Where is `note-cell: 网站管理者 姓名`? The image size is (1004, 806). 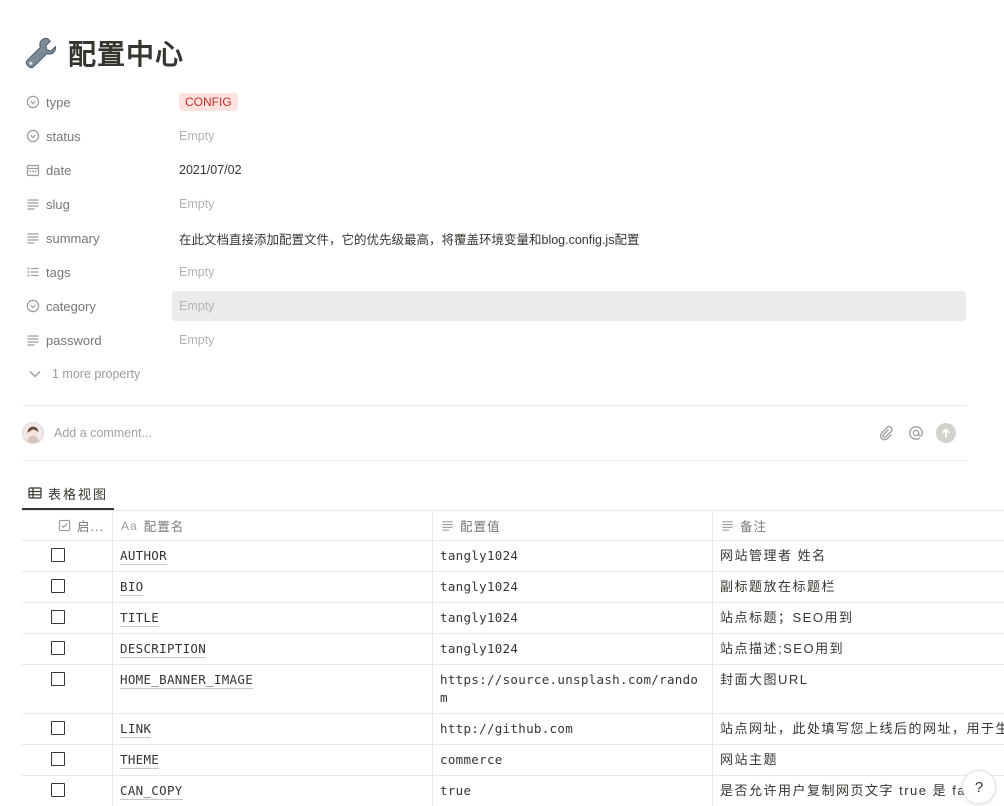 note-cell: 网站管理者 姓名 is located at coordinates (858, 556).